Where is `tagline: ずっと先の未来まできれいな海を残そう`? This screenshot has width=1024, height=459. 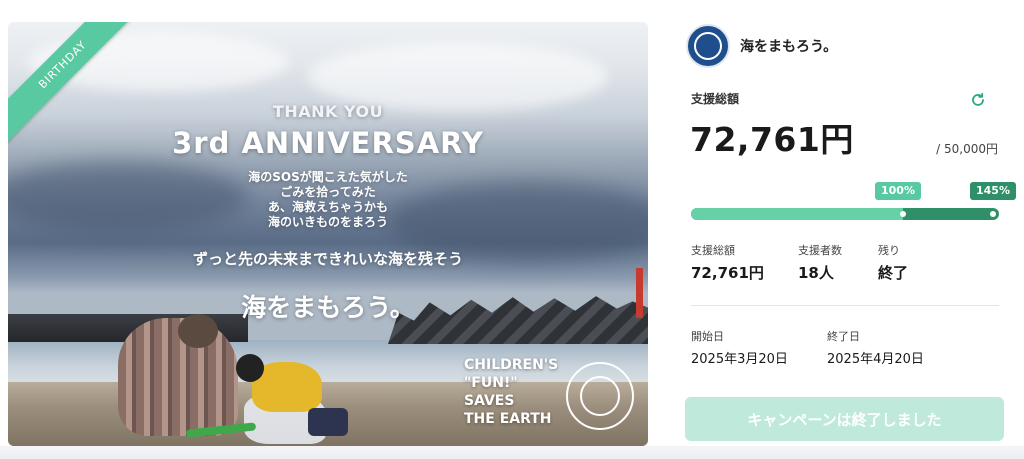 tagline: ずっと先の未来まできれいな海を残そう is located at coordinates (327, 259).